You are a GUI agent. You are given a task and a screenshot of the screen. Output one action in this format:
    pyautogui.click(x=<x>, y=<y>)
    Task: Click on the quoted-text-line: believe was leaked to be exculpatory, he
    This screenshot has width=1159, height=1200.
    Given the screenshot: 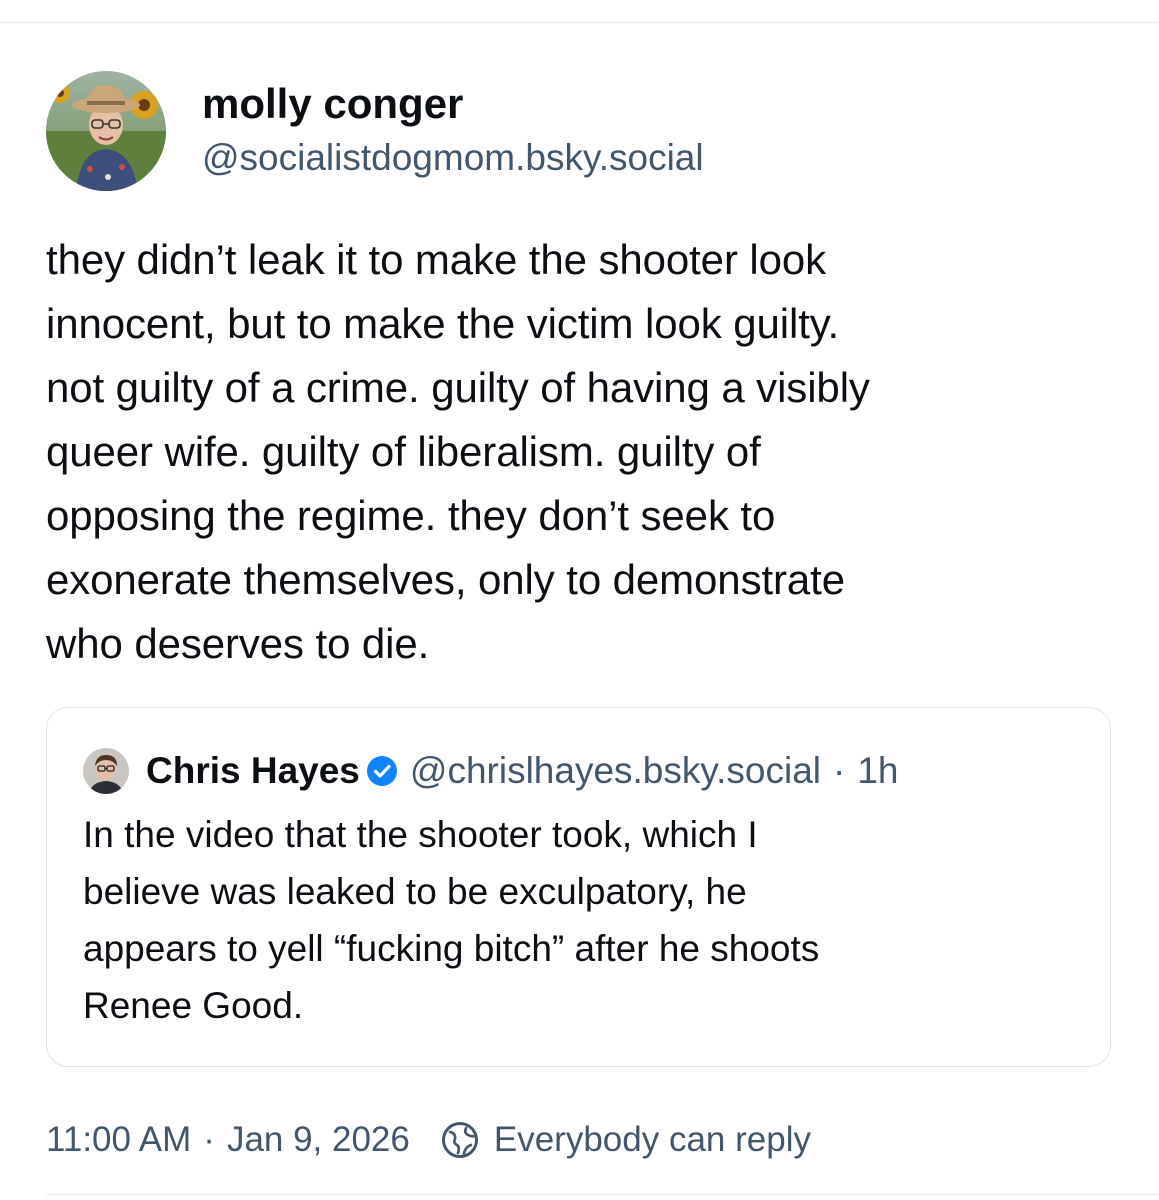 What is the action you would take?
    pyautogui.click(x=415, y=891)
    